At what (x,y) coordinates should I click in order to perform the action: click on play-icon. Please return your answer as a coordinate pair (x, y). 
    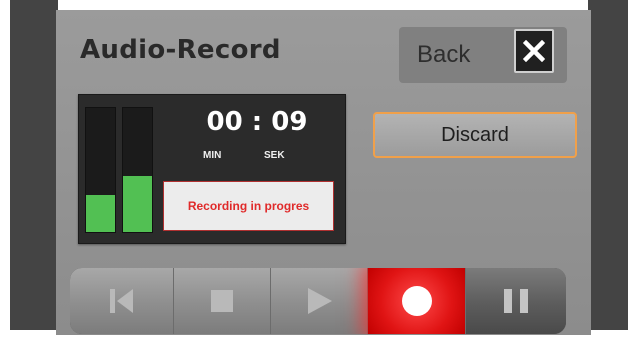
    Looking at the image, I should click on (320, 301).